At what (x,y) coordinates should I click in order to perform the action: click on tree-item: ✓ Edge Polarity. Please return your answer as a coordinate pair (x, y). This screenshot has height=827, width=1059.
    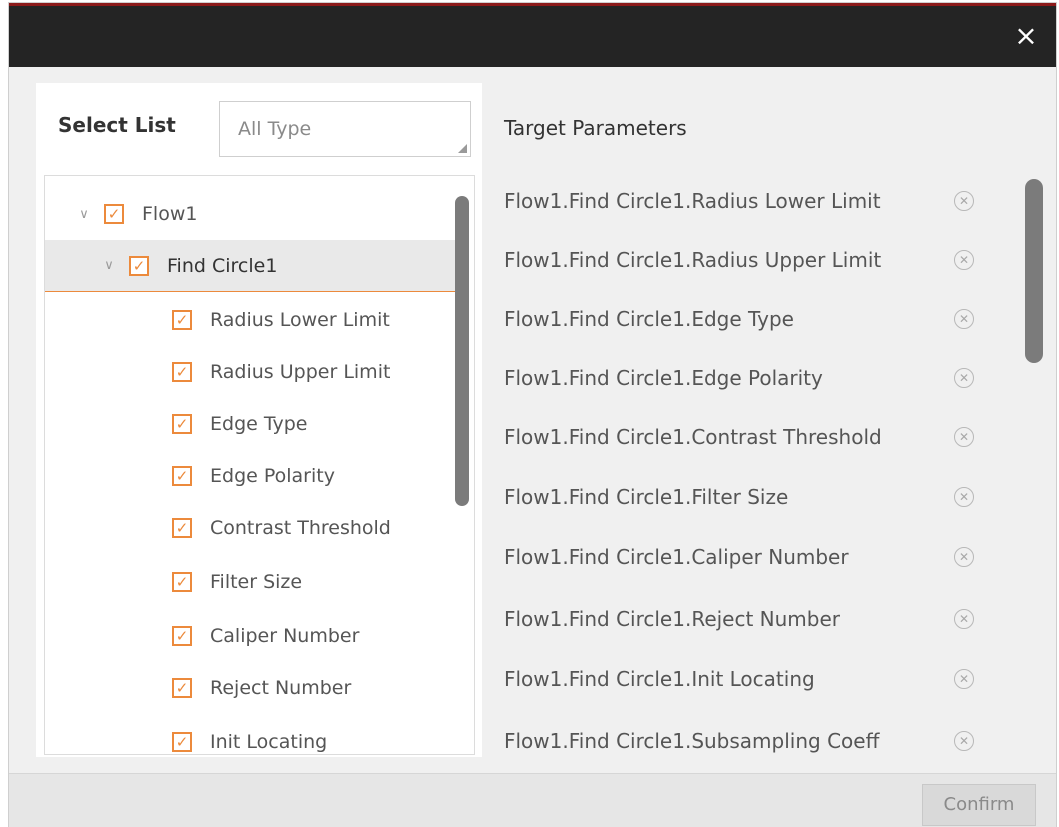
    Looking at the image, I should click on (250, 476).